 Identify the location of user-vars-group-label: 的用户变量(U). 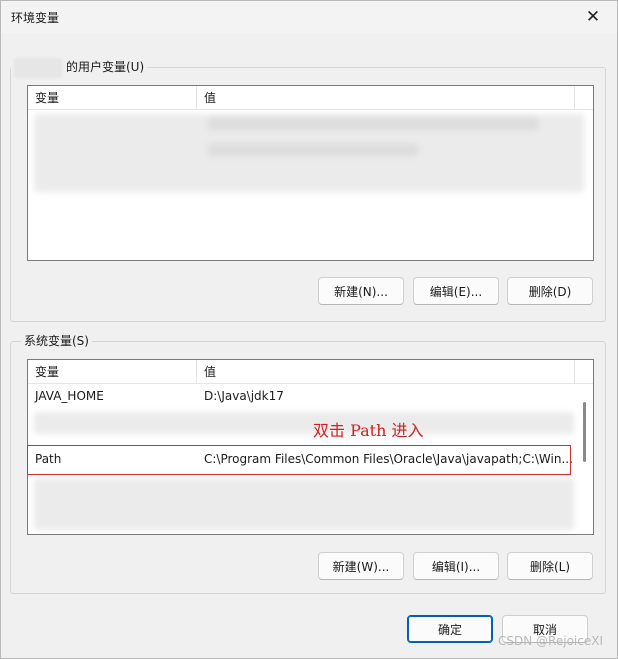
(79, 67).